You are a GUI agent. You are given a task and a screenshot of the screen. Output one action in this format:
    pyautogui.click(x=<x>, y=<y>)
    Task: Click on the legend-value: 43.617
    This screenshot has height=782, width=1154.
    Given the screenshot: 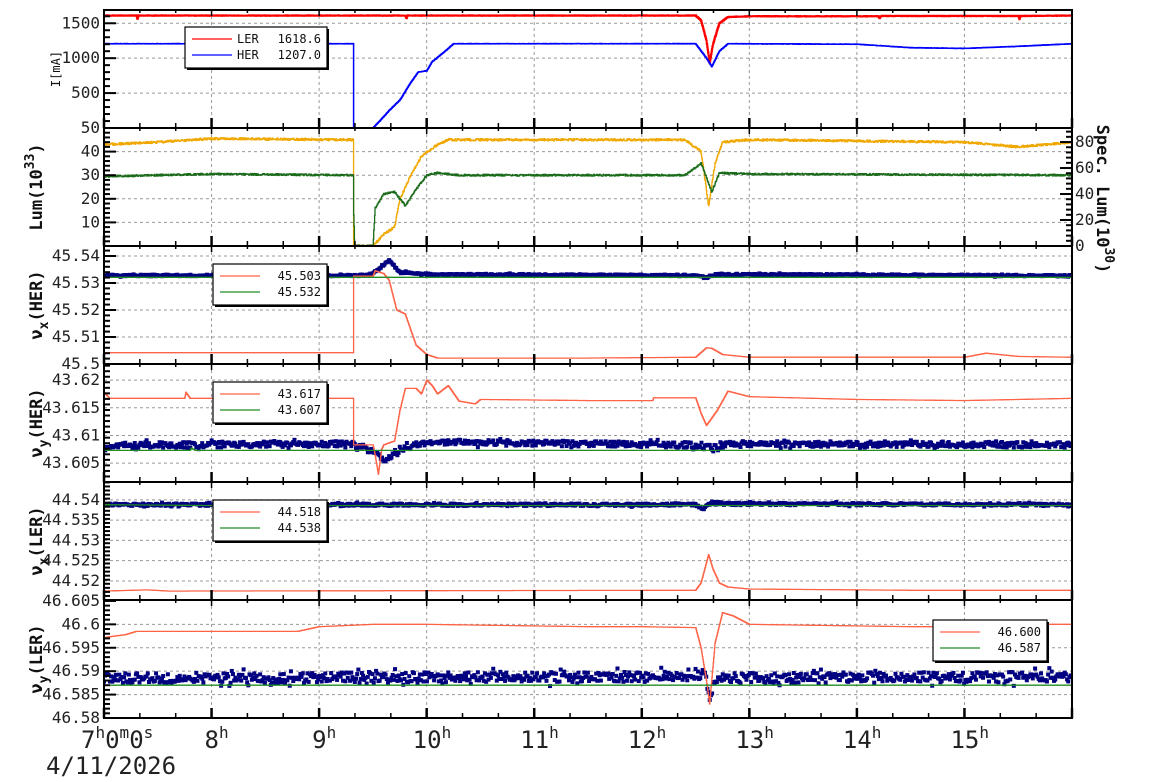 What is the action you would take?
    pyautogui.click(x=299, y=394)
    